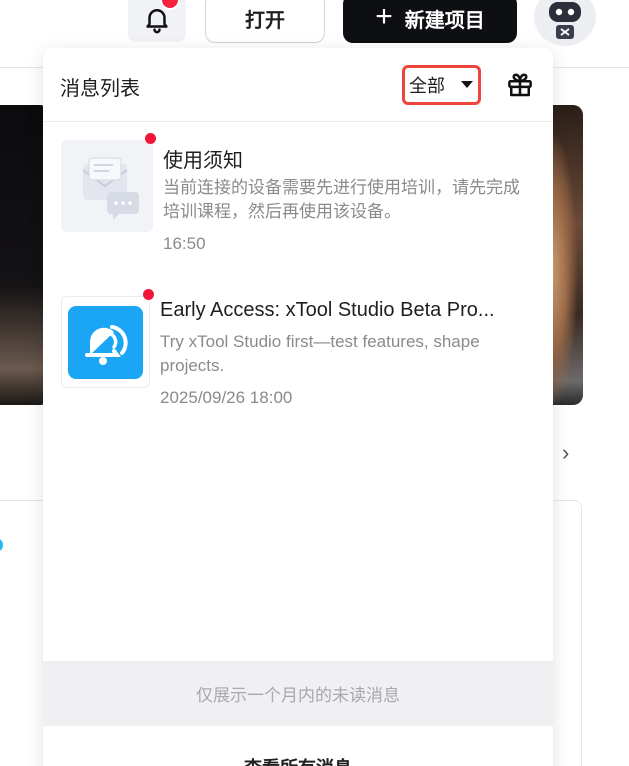 The width and height of the screenshot is (629, 766). I want to click on robot-avatar-icon, so click(565, 20).